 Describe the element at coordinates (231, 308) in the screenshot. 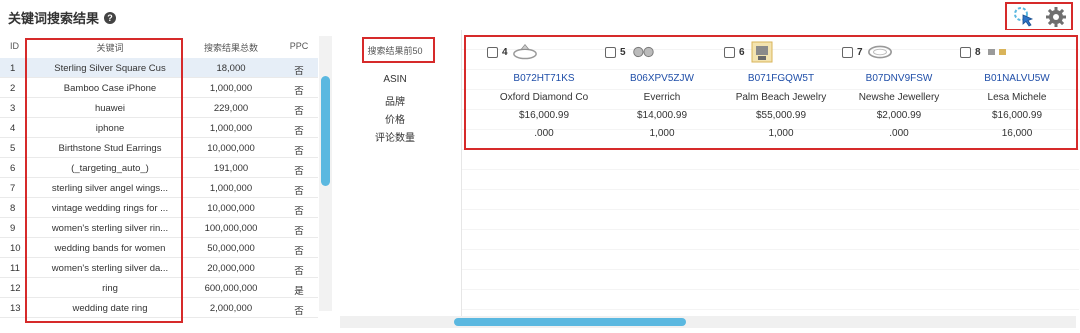

I see `row-count: 2,000,000` at that location.